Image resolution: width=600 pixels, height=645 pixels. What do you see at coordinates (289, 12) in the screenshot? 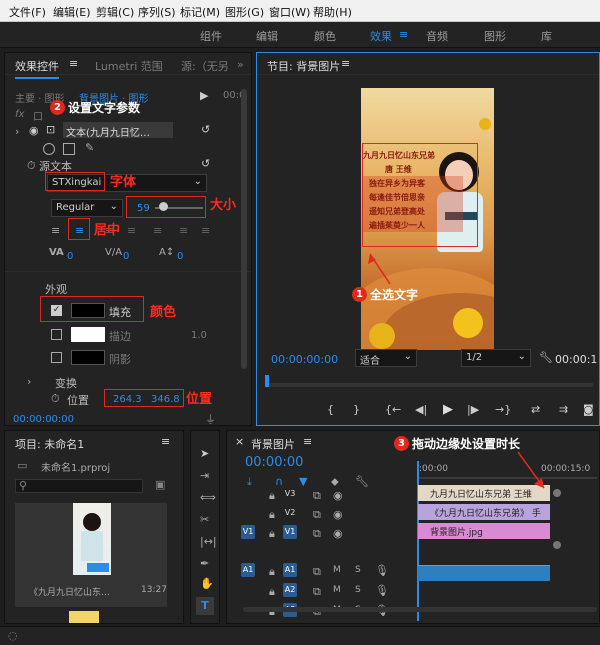
I see `menu-window: 窗口(W)` at bounding box center [289, 12].